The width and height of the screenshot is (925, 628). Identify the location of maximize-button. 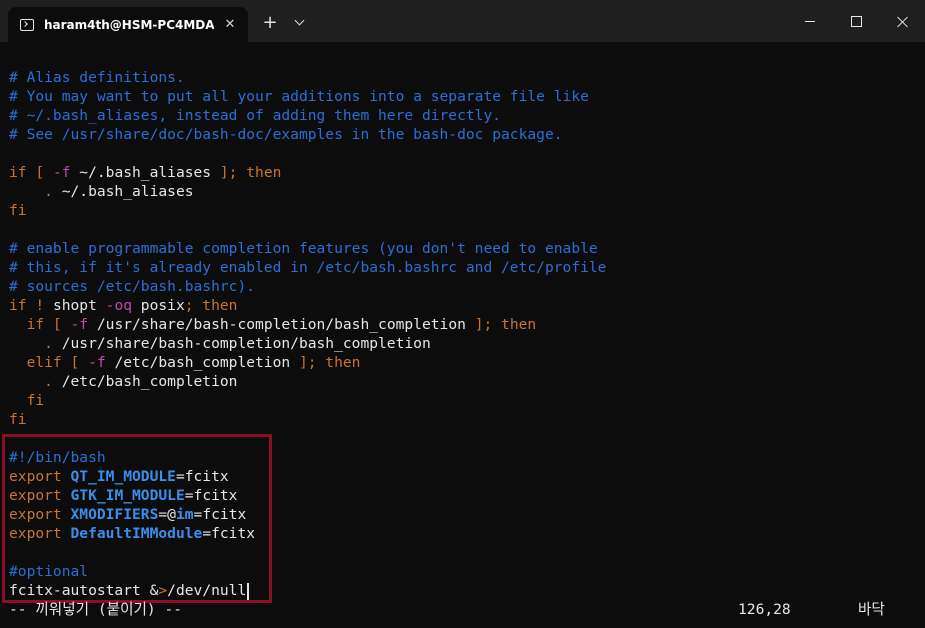
(856, 21).